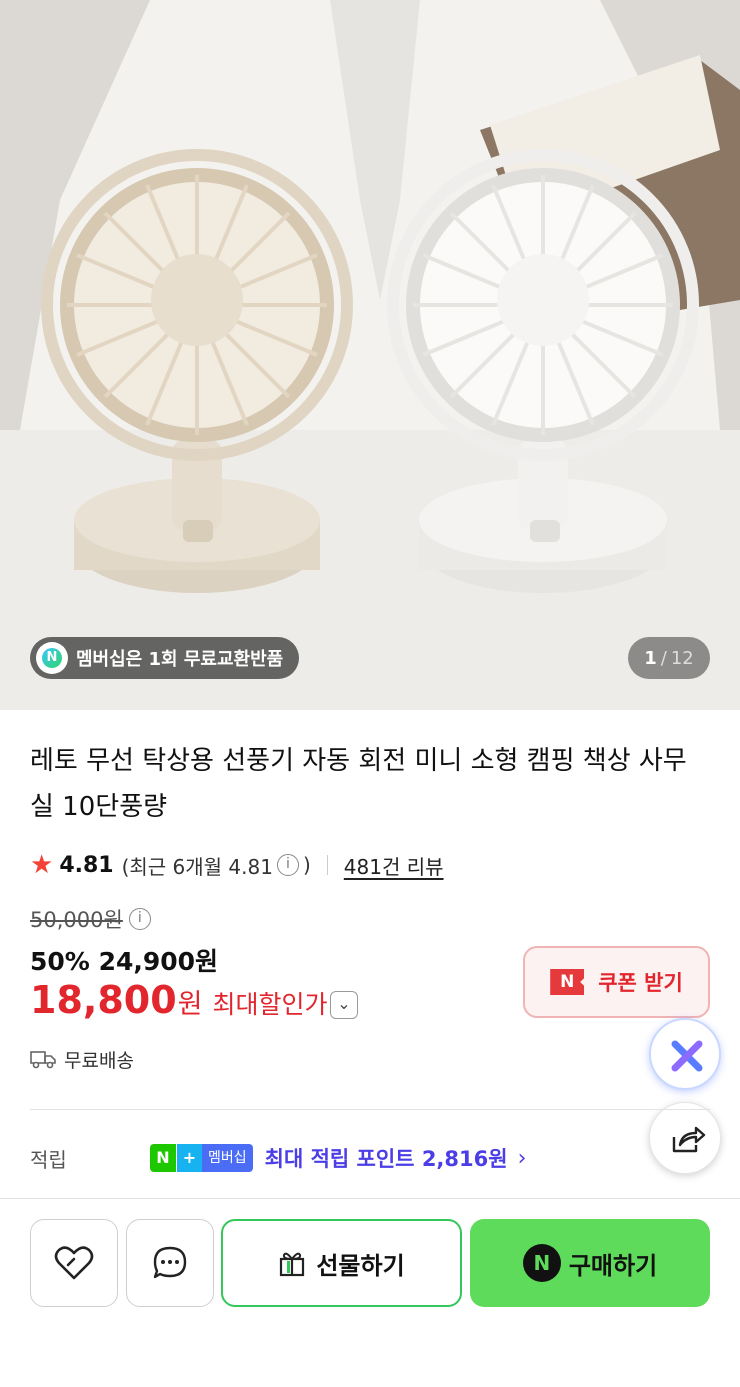  What do you see at coordinates (640, 983) in the screenshot?
I see `coupon-label: 쿠폰 받기` at bounding box center [640, 983].